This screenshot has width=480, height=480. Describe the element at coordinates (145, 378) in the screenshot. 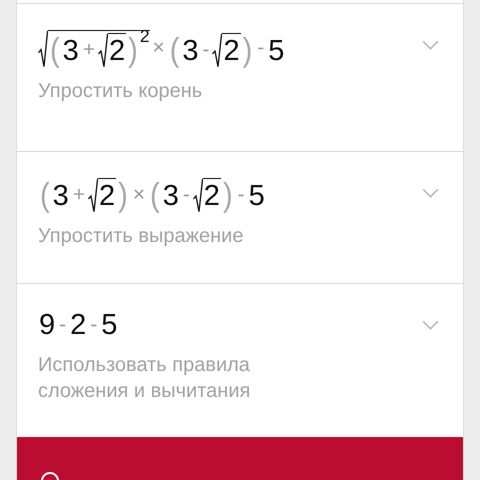

I see `step-description: Использовать правила сложения и вычитания` at that location.